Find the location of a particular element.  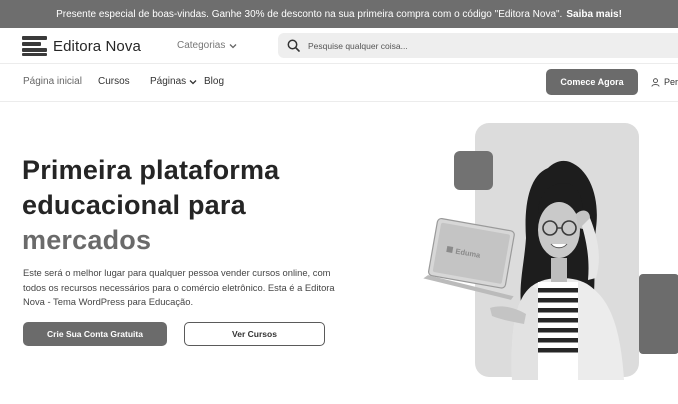

view-courses-button: Ver Cursos is located at coordinates (254, 334).